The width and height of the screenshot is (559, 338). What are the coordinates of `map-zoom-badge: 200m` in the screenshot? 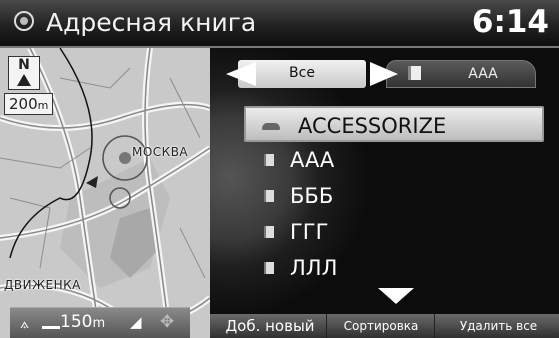 It's located at (29, 104).